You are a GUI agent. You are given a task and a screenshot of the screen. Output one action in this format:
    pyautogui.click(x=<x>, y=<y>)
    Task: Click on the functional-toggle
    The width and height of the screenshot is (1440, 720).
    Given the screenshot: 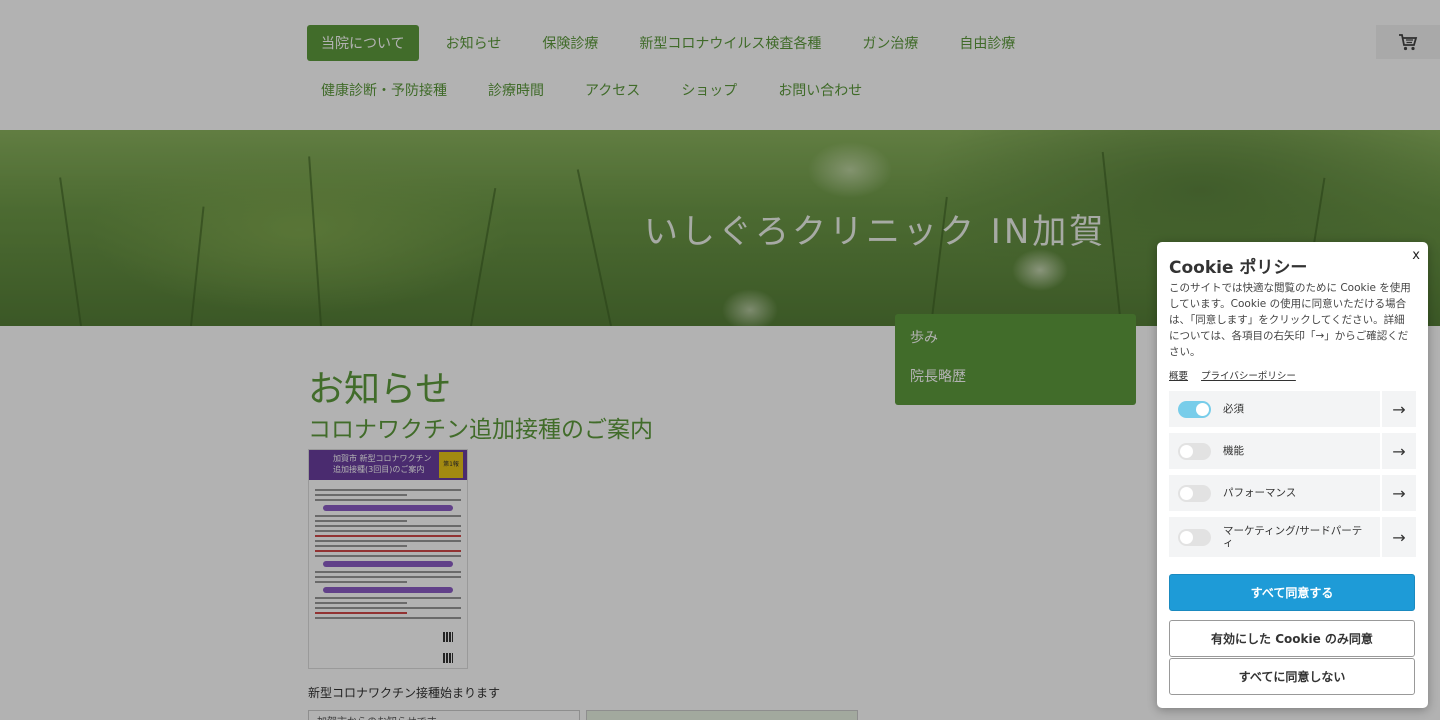 What is the action you would take?
    pyautogui.click(x=1194, y=451)
    